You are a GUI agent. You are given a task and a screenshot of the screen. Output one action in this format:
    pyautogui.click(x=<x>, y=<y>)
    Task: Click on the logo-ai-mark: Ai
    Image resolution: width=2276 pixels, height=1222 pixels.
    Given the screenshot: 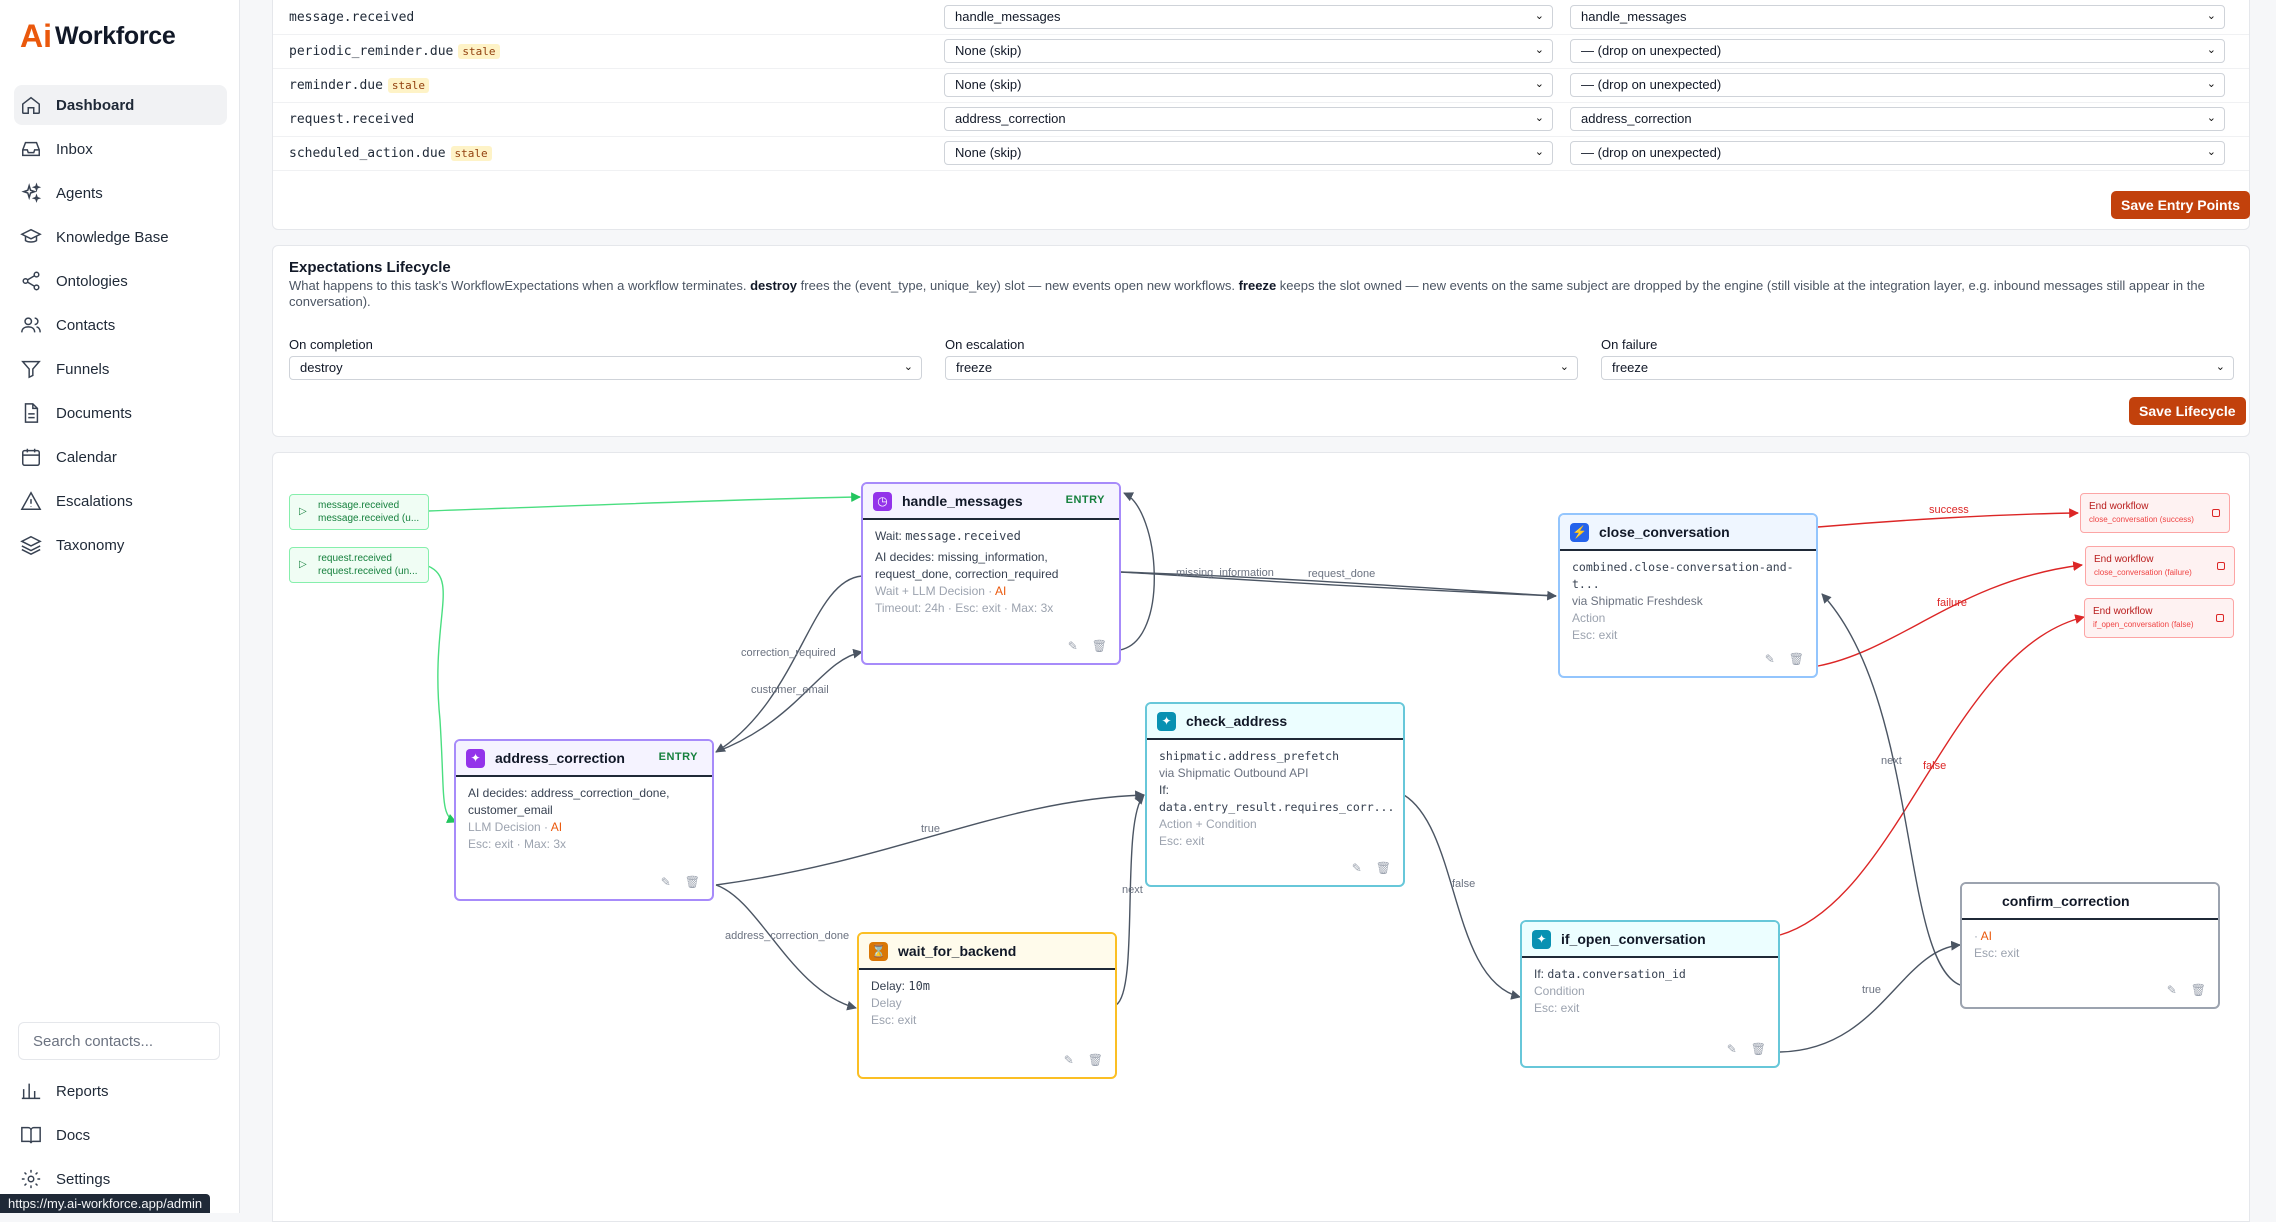 What is the action you would take?
    pyautogui.click(x=36, y=35)
    